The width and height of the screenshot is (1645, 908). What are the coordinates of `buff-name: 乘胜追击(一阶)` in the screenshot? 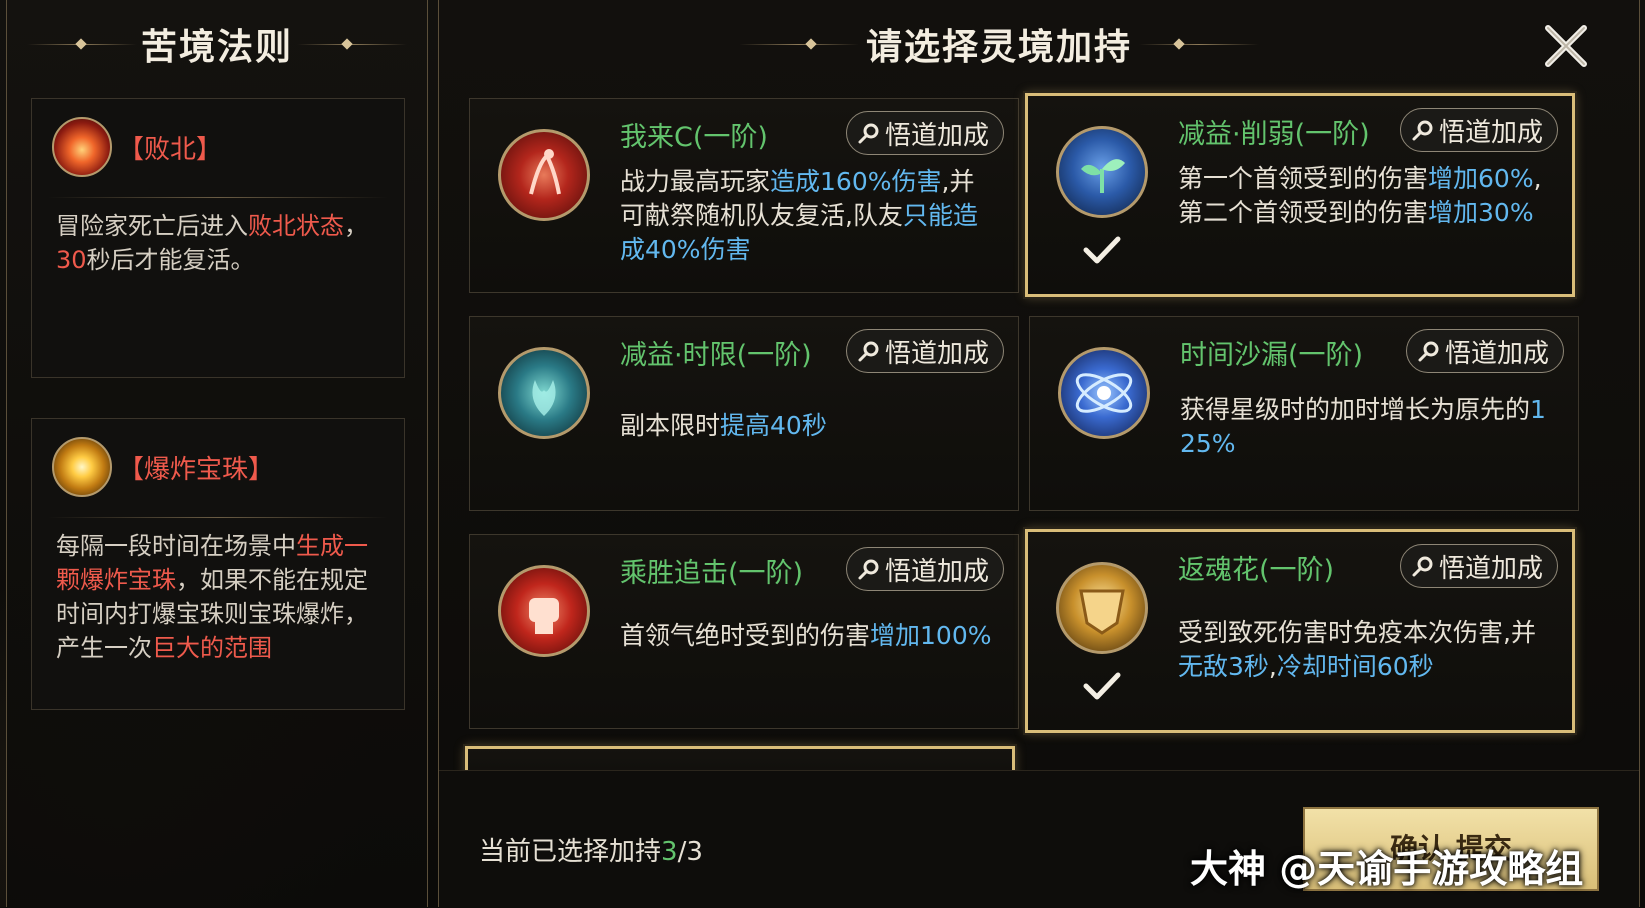 It's located at (712, 573).